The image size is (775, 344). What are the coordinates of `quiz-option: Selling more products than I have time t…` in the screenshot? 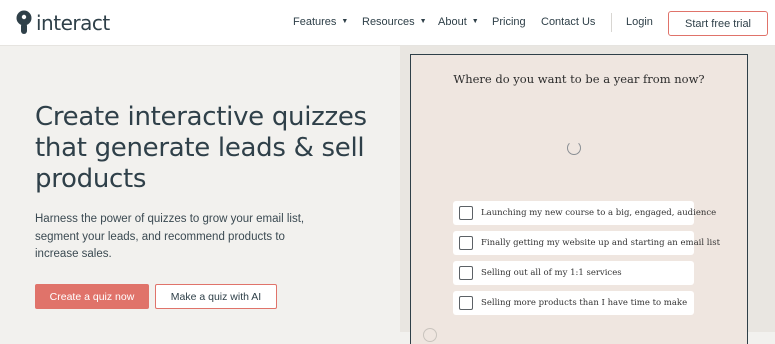 It's located at (573, 303).